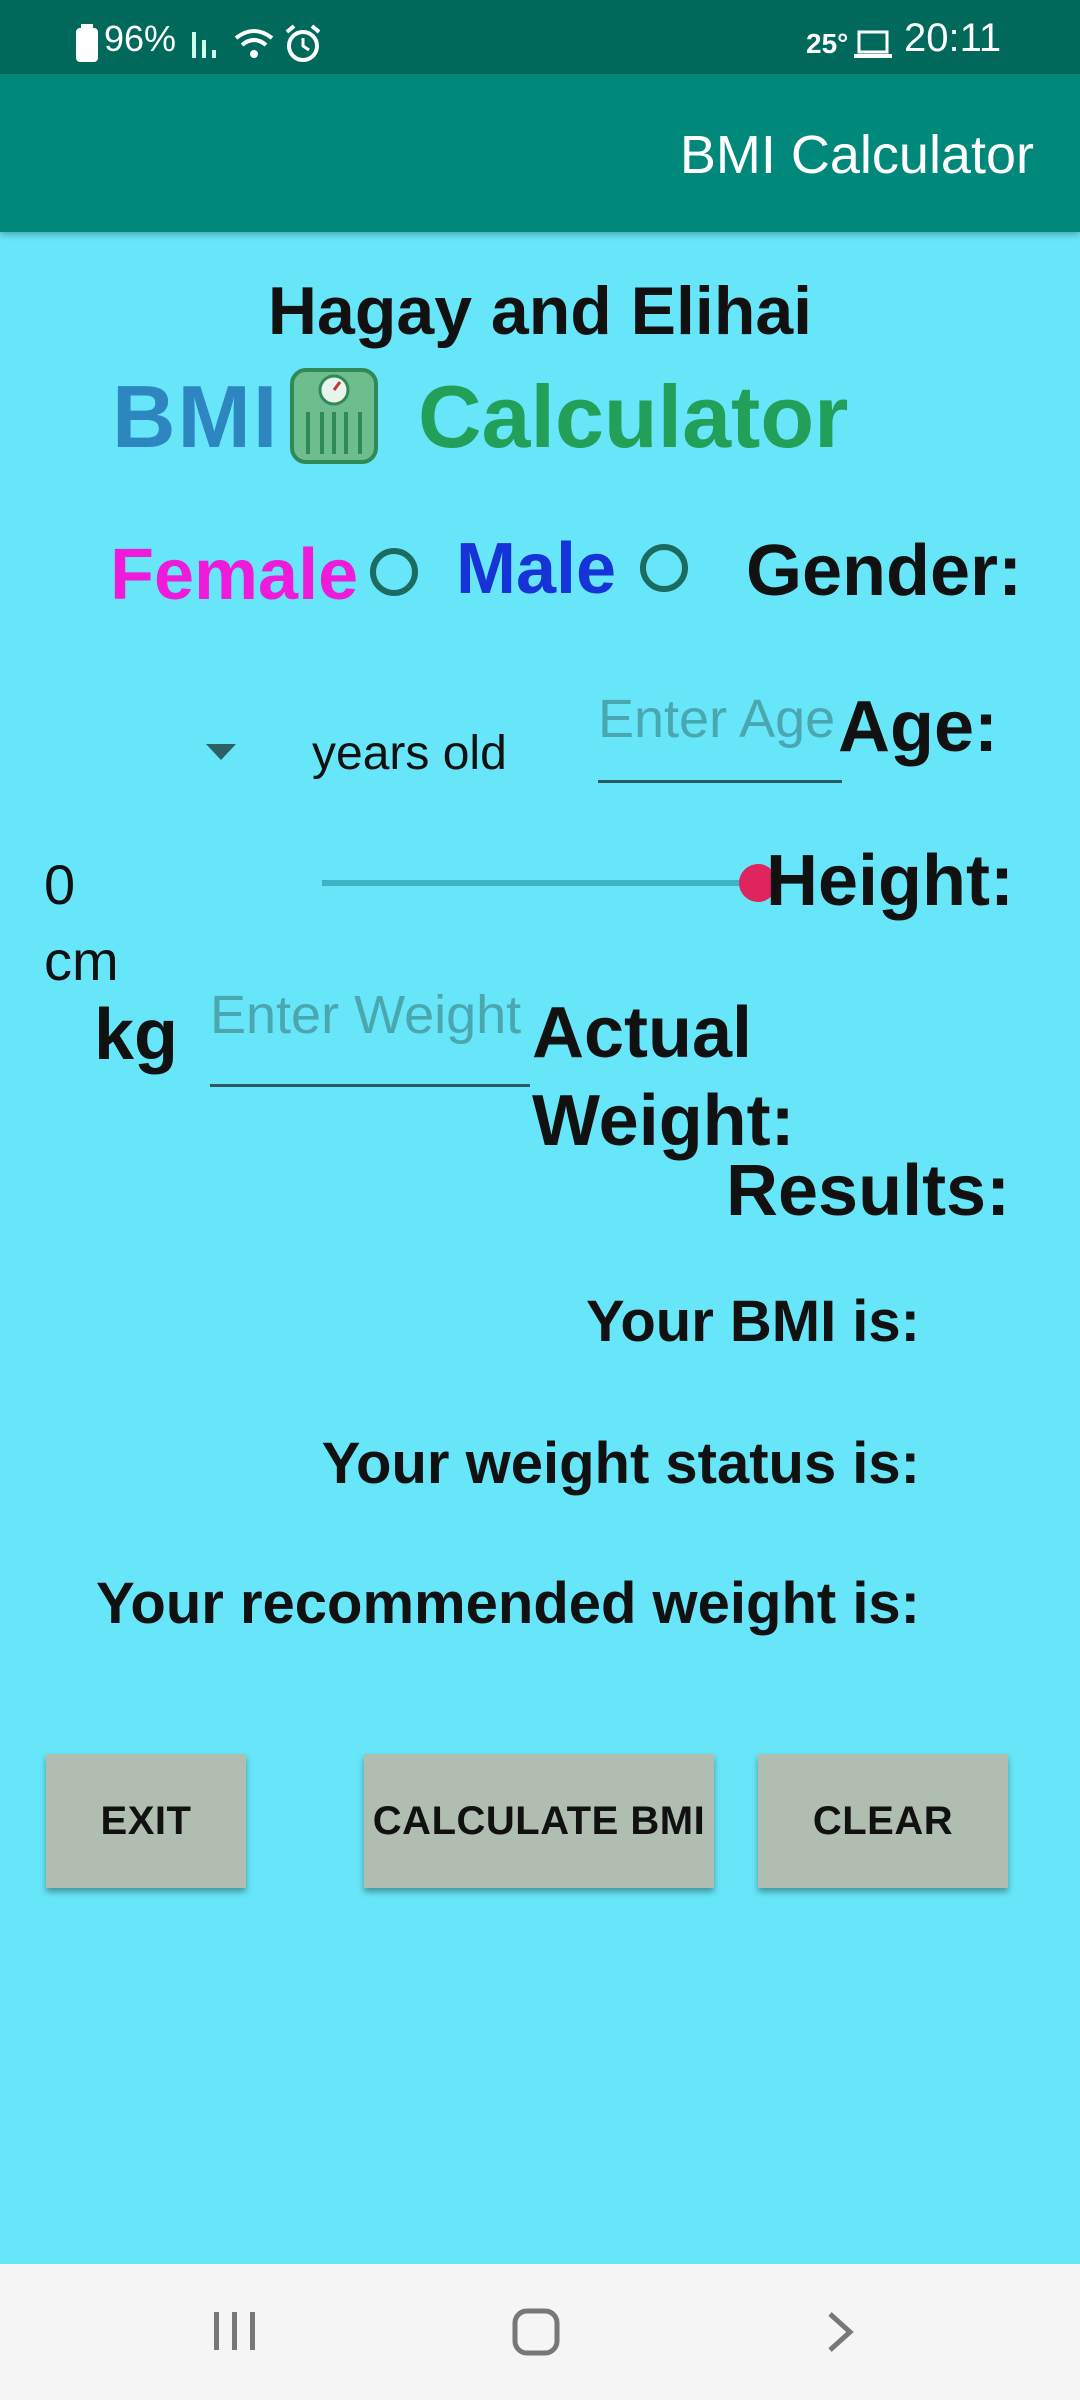 The image size is (1080, 2400). What do you see at coordinates (87, 43) in the screenshot?
I see `battery-icon` at bounding box center [87, 43].